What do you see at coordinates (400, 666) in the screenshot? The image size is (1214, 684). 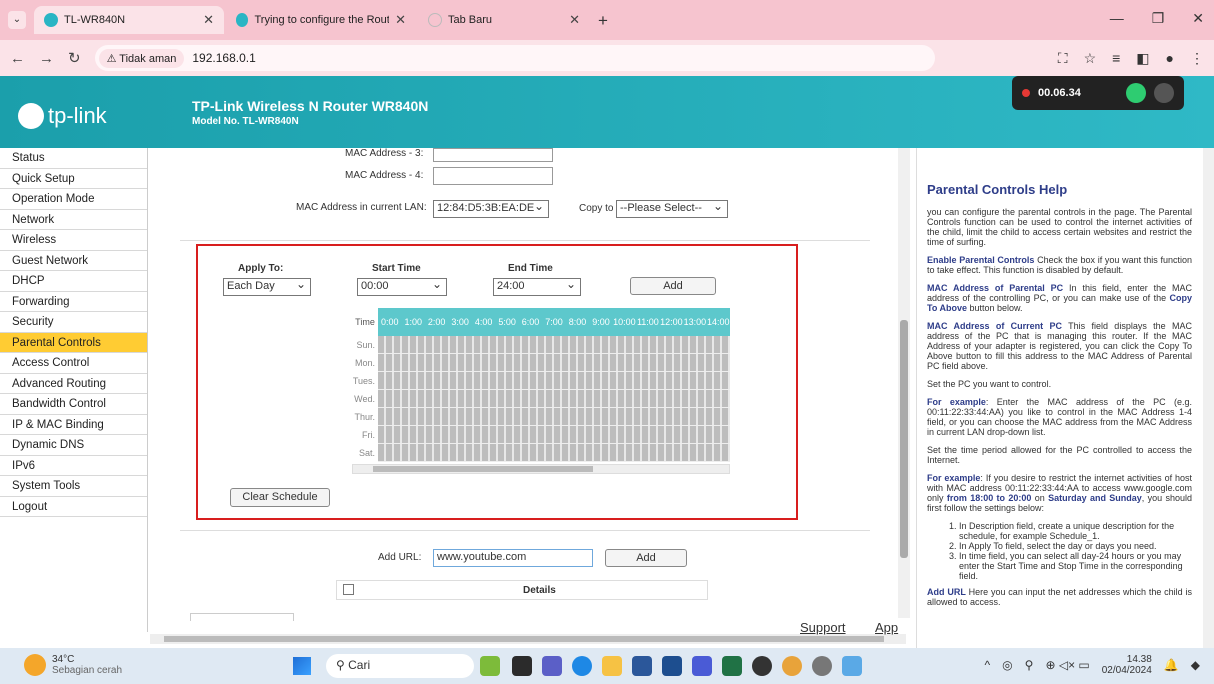 I see `taskbar-search: ⚲ Cari` at bounding box center [400, 666].